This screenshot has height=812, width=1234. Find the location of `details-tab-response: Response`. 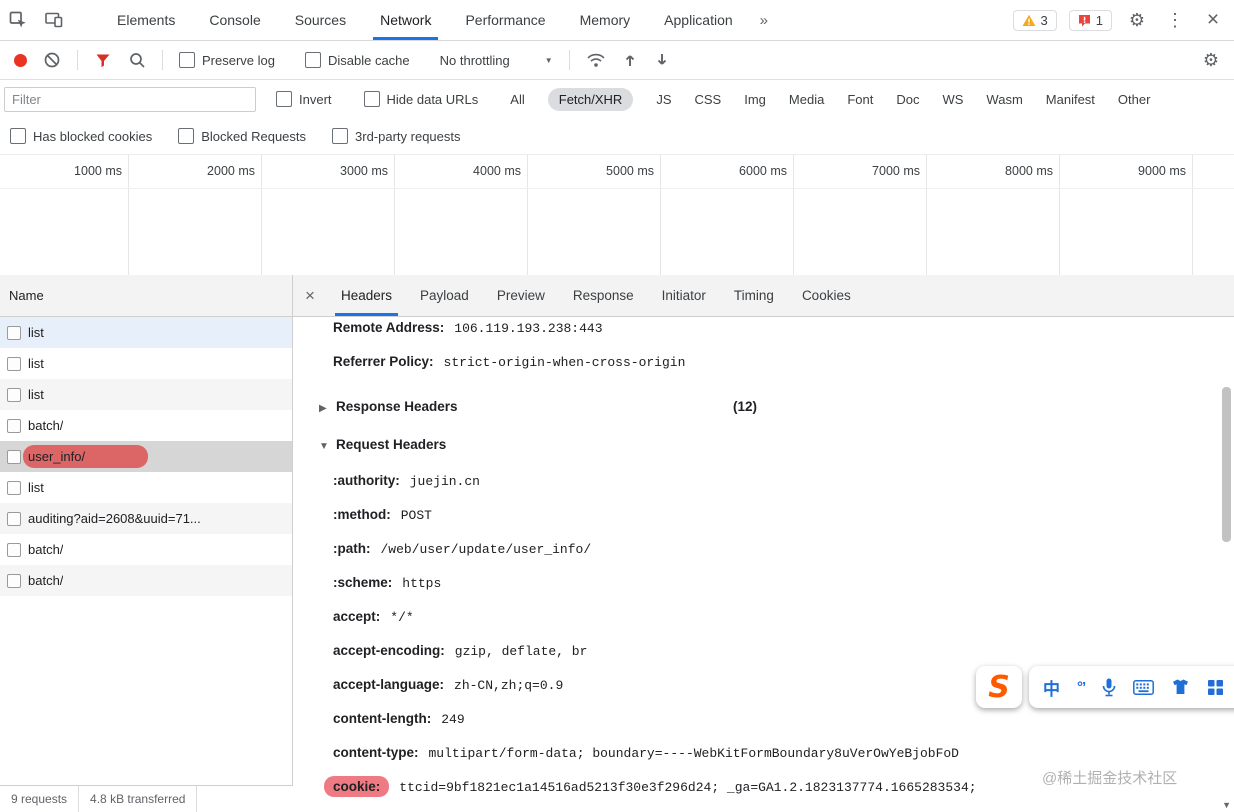

details-tab-response: Response is located at coordinates (603, 295).